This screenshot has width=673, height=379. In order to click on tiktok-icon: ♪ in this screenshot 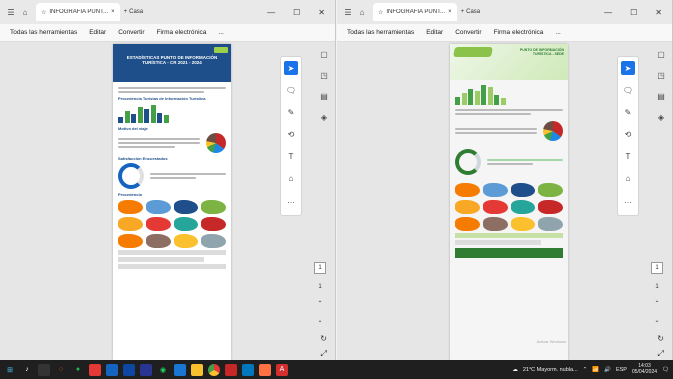, I will do `click(27, 370)`.